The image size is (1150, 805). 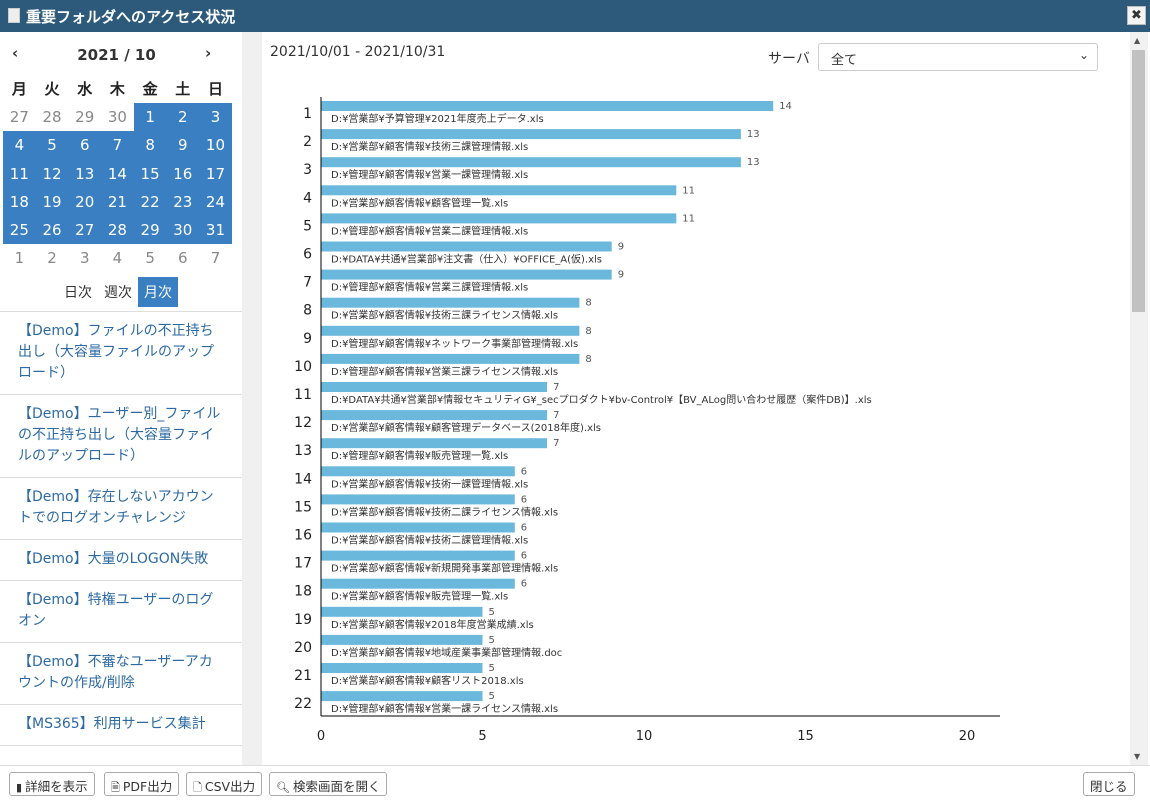 I want to click on bar-file-label: D:¥営業部¥予算管理¥2021年度売上データ.xls, so click(x=437, y=118).